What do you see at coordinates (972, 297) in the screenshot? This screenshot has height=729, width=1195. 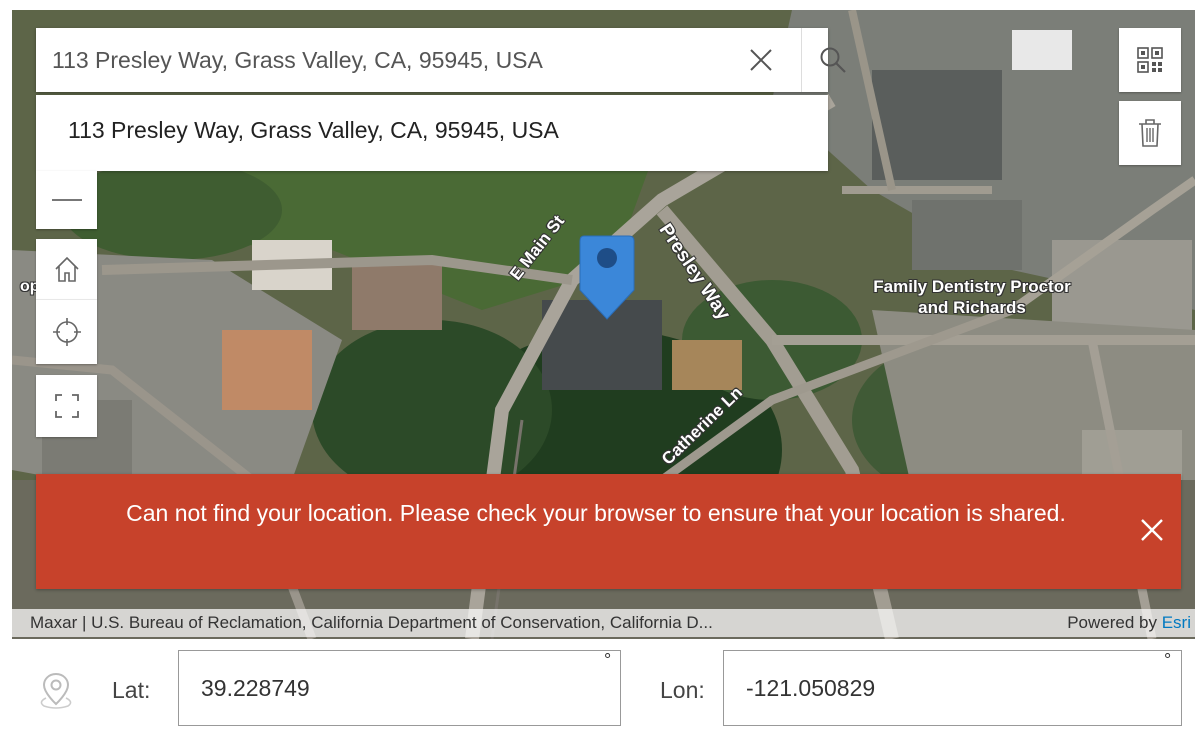 I see `poi-label-dentistry: Family Dentistry Proctor and Richards` at bounding box center [972, 297].